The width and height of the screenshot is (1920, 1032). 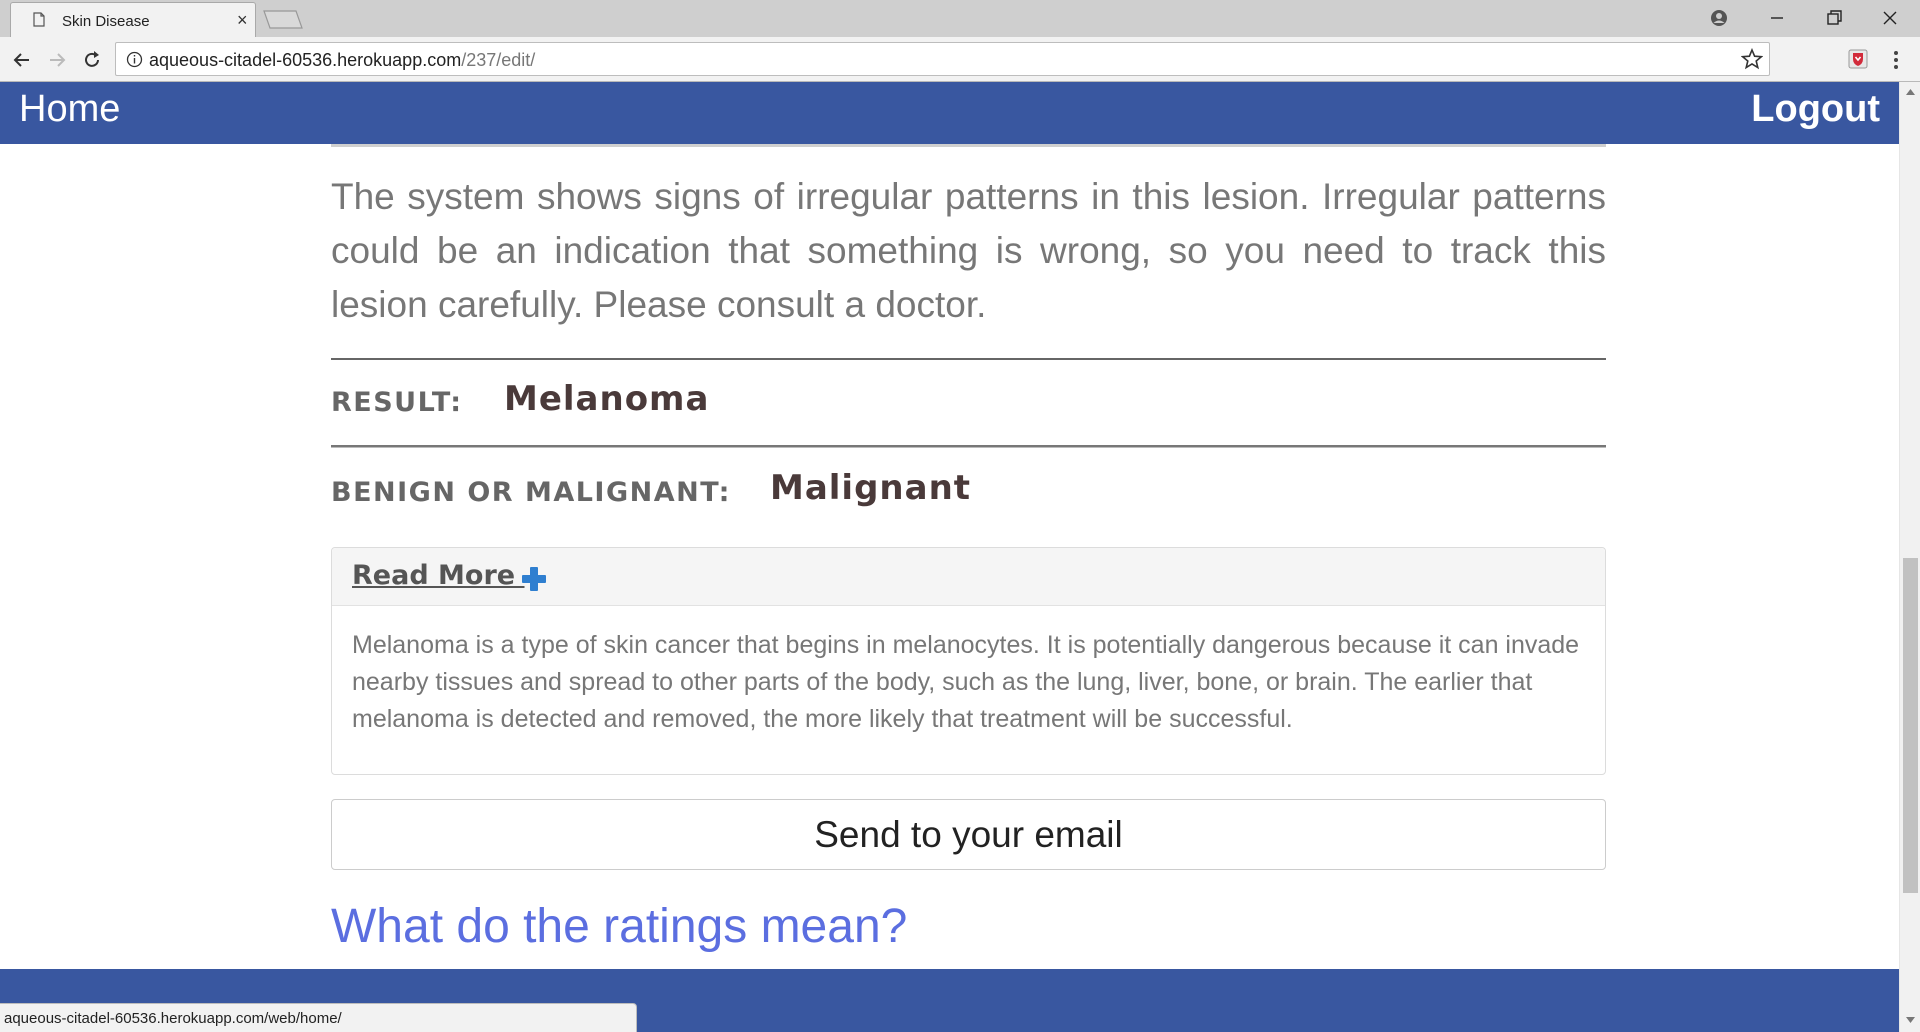 I want to click on star-icon, so click(x=1752, y=59).